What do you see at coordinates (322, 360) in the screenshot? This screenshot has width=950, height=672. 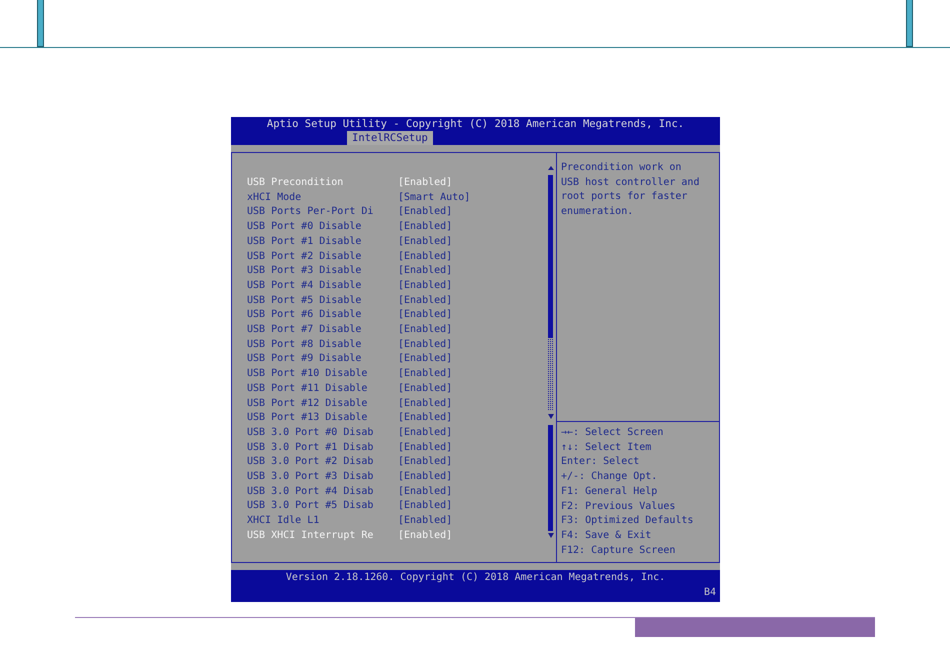 I see `setting-label: USB Port #9 Disable` at bounding box center [322, 360].